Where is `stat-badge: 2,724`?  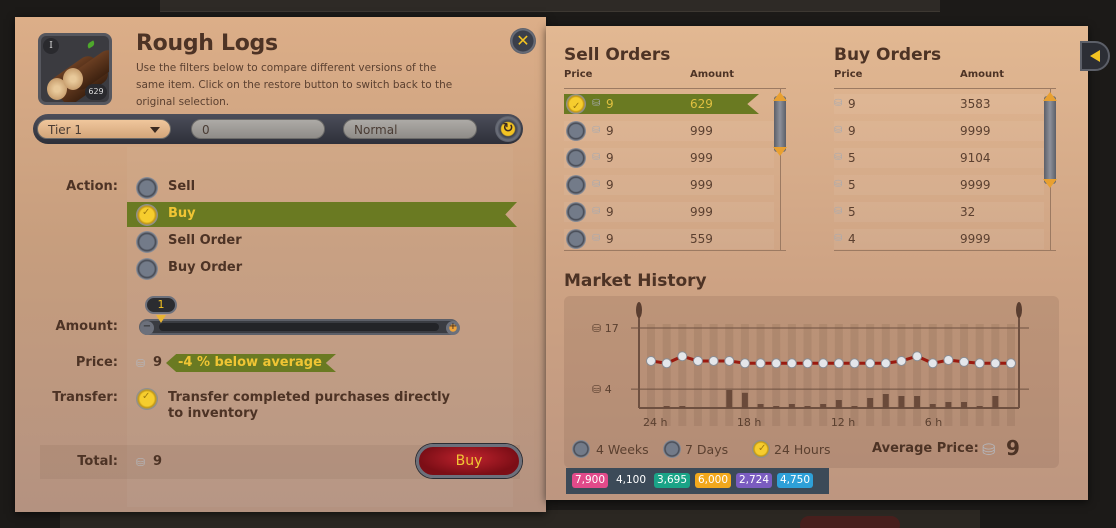
stat-badge: 2,724 is located at coordinates (754, 480).